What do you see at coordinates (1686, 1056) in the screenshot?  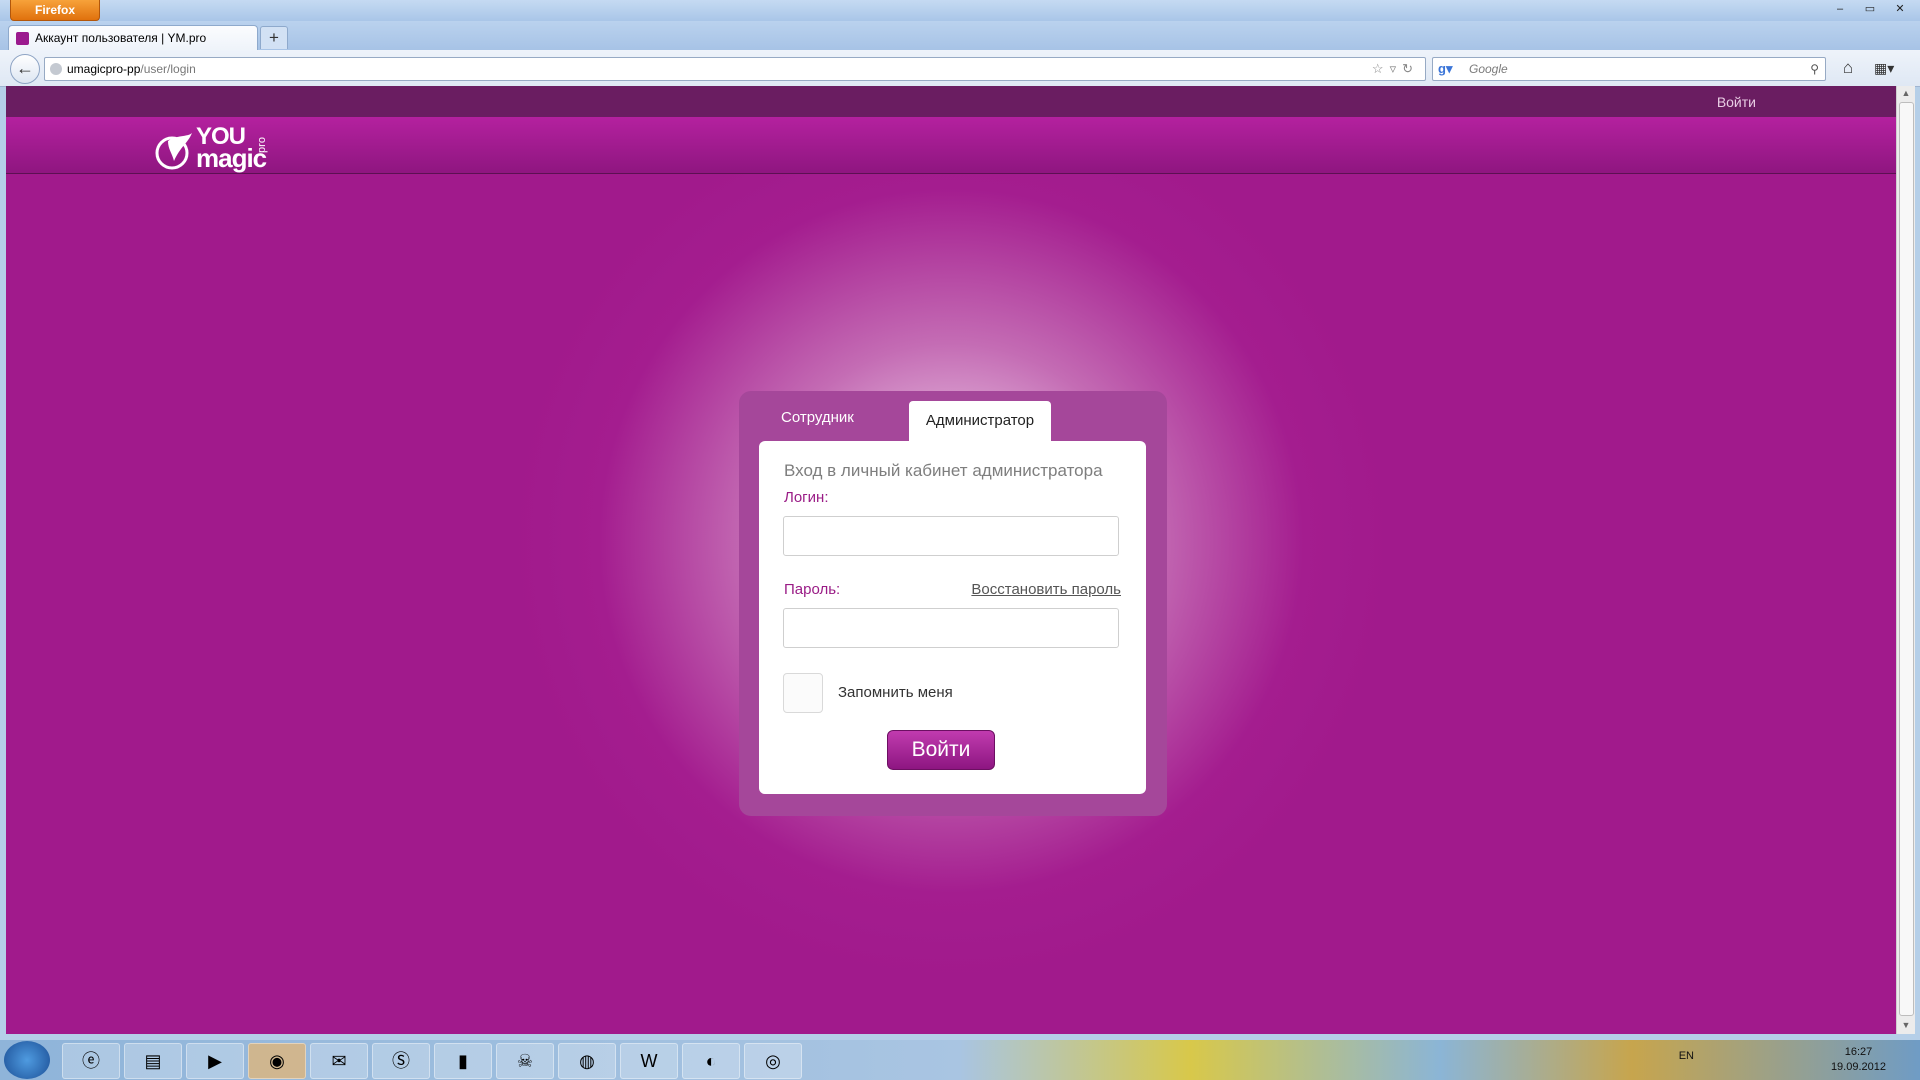 I see `language-indicator: EN` at bounding box center [1686, 1056].